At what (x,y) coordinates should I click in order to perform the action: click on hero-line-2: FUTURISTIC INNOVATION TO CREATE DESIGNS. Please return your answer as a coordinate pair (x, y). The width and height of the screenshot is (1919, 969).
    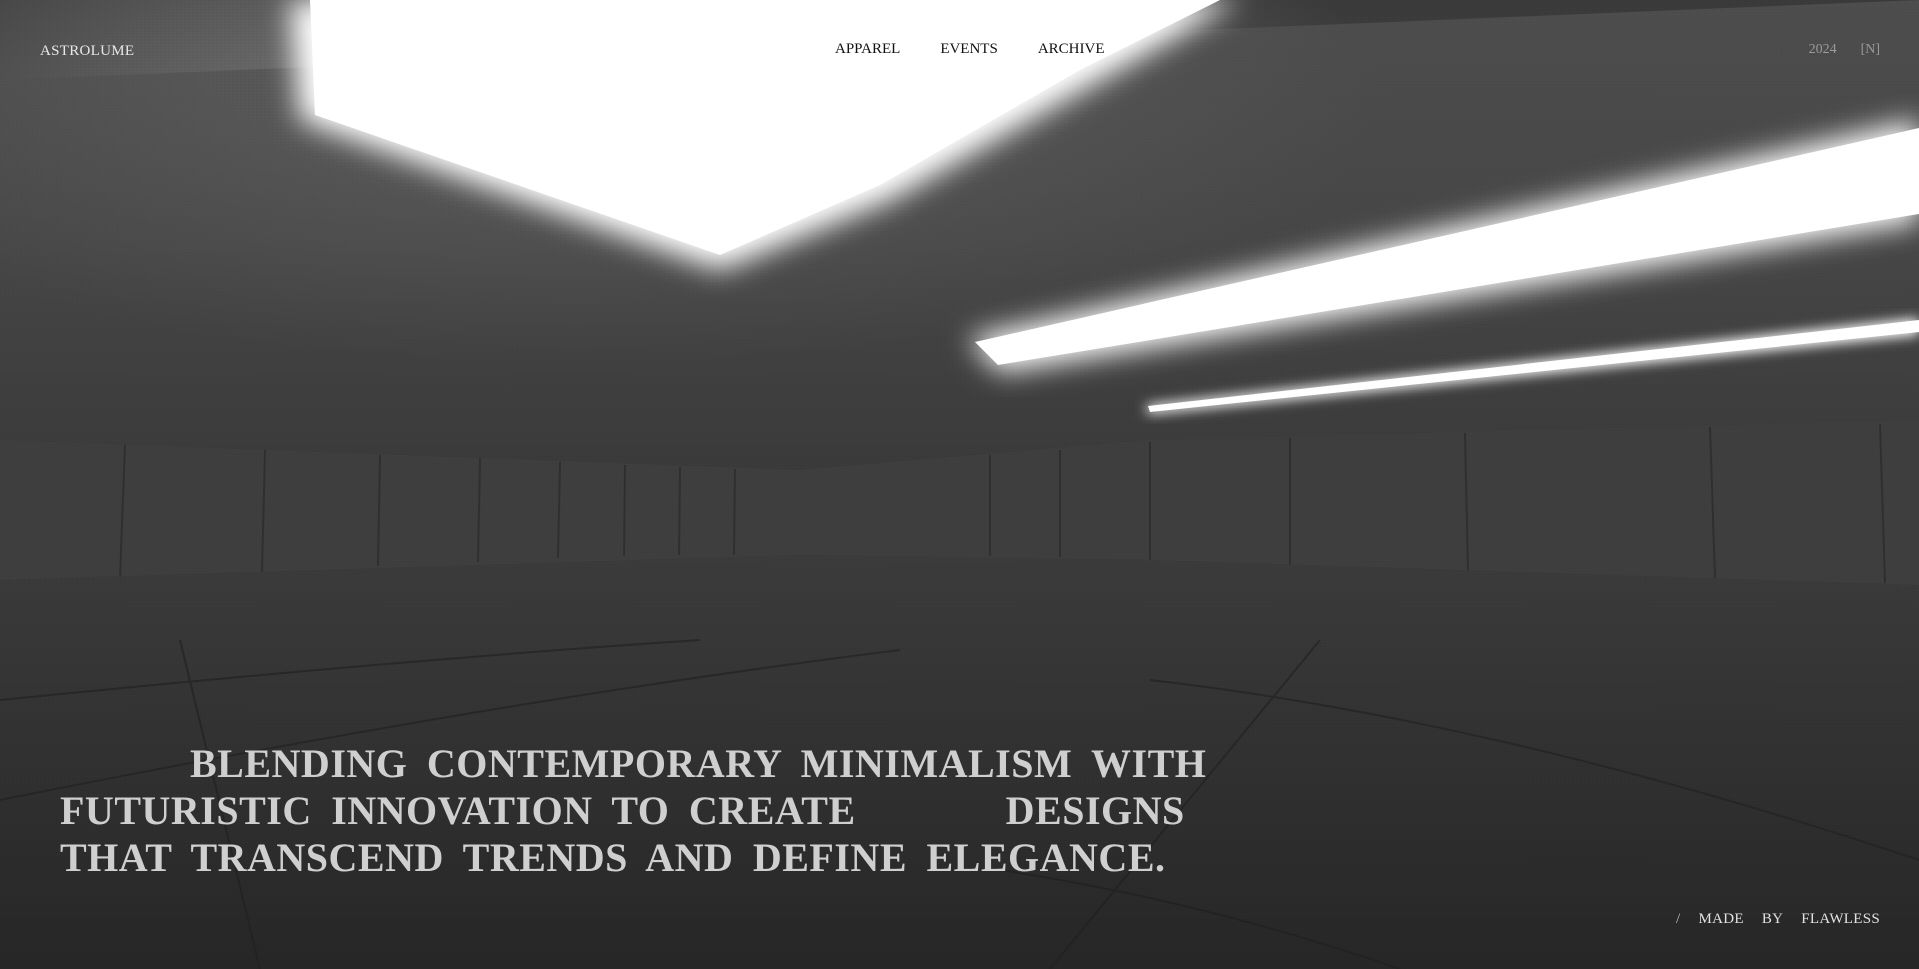
    Looking at the image, I should click on (625, 810).